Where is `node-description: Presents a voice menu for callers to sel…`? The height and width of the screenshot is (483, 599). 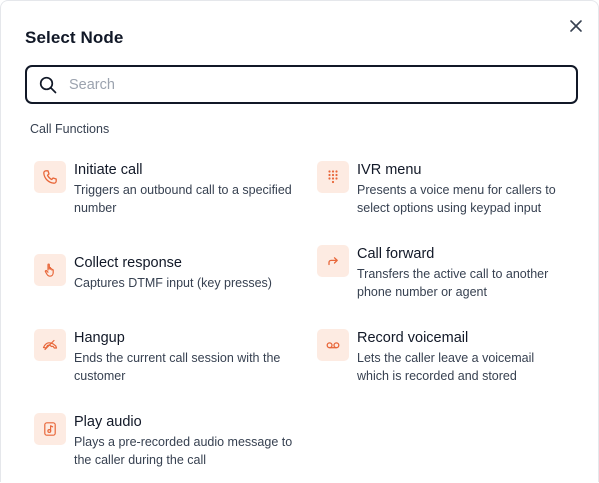 node-description: Presents a voice menu for callers to sel… is located at coordinates (456, 199).